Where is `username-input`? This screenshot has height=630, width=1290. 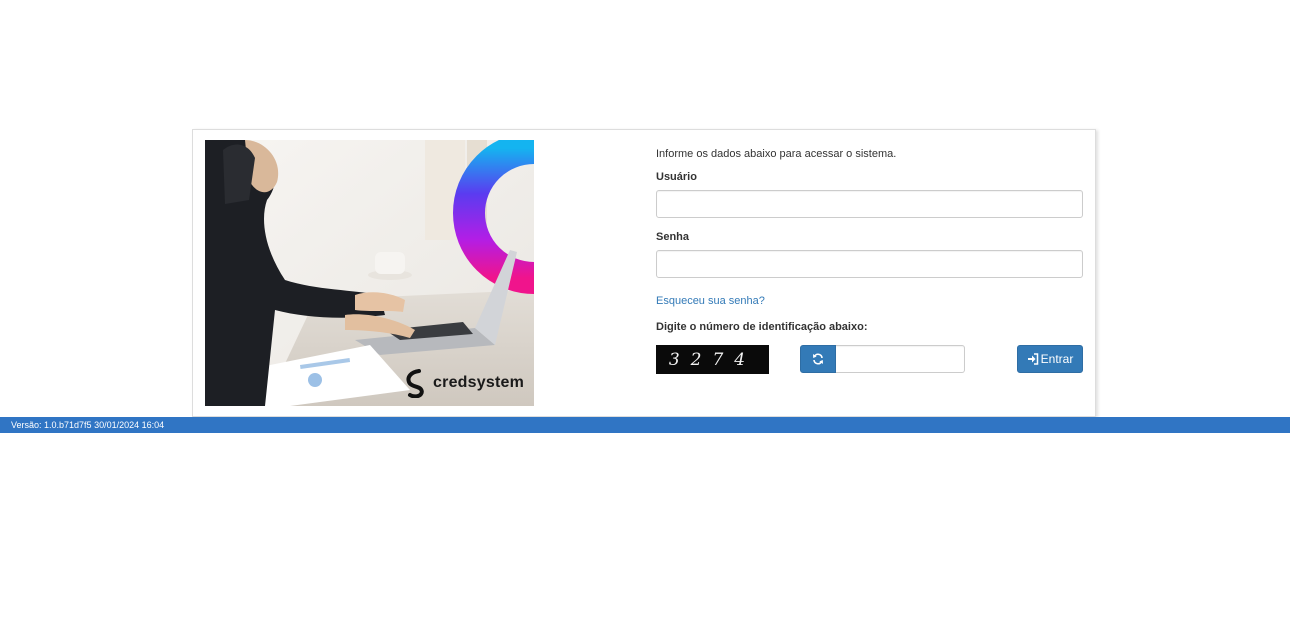 username-input is located at coordinates (869, 204).